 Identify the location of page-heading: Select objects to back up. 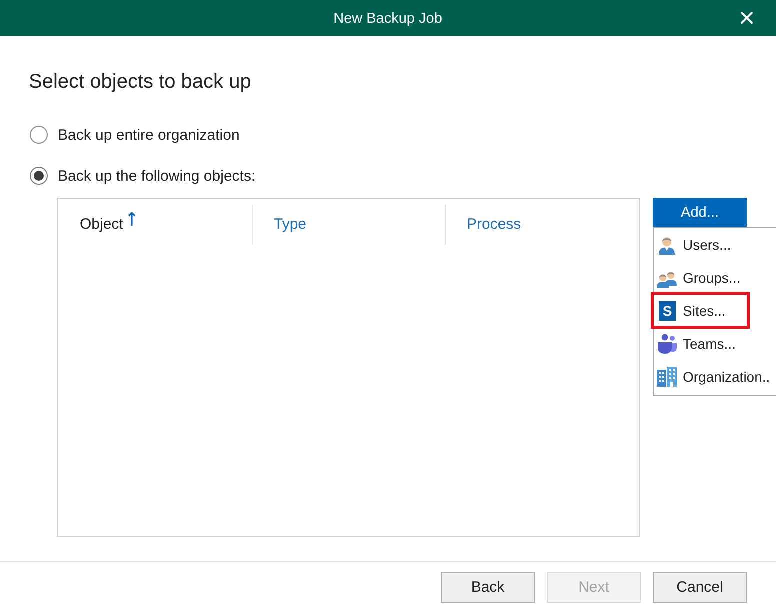
(140, 82).